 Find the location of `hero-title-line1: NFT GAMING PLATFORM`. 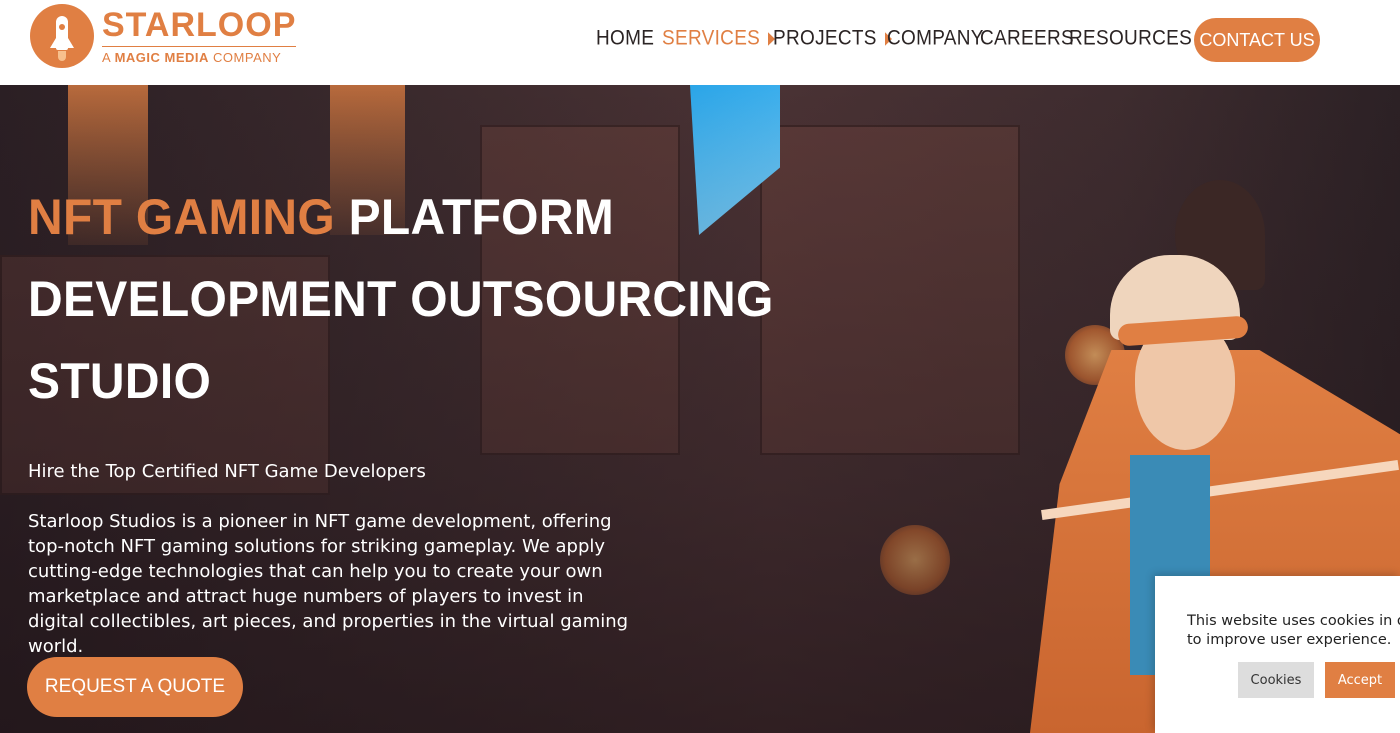

hero-title-line1: NFT GAMING PLATFORM is located at coordinates (321, 218).